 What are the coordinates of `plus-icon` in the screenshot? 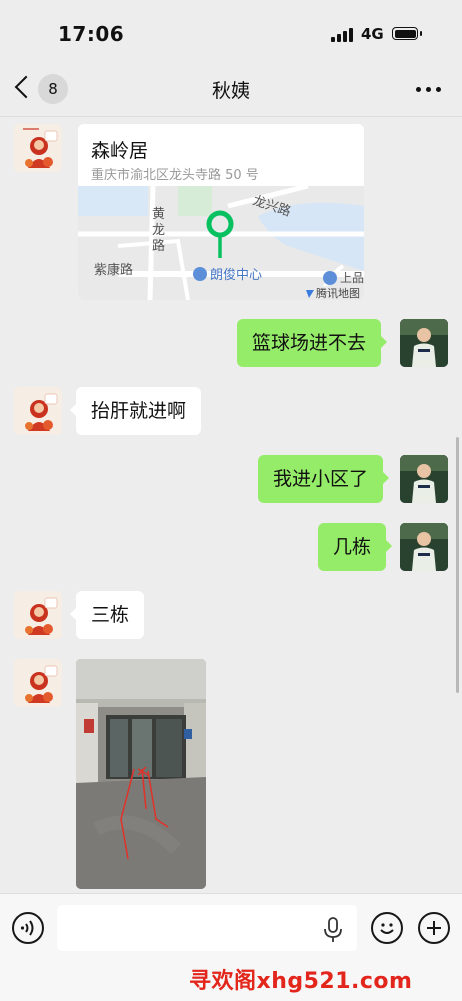 It's located at (434, 928).